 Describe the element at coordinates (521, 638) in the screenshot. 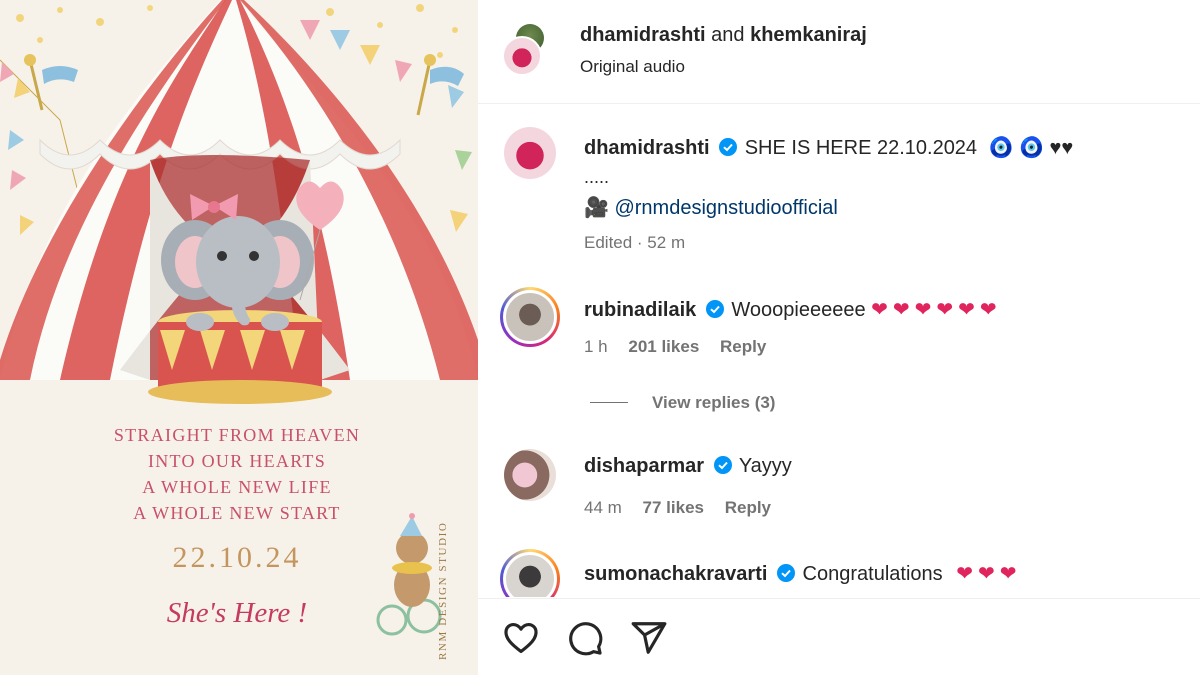

I see `heart-icon` at that location.